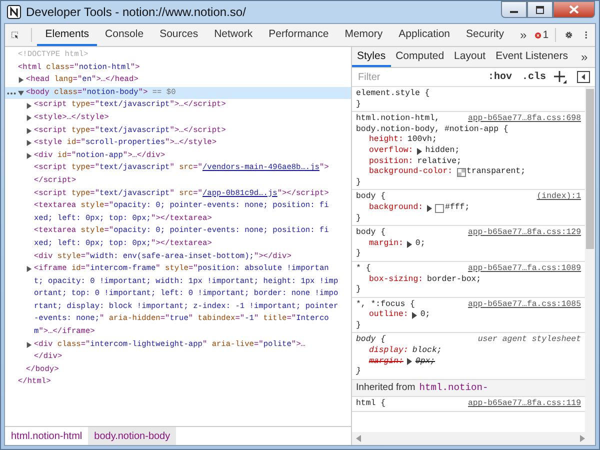 The width and height of the screenshot is (600, 450). I want to click on panel-tab: Performance, so click(298, 35).